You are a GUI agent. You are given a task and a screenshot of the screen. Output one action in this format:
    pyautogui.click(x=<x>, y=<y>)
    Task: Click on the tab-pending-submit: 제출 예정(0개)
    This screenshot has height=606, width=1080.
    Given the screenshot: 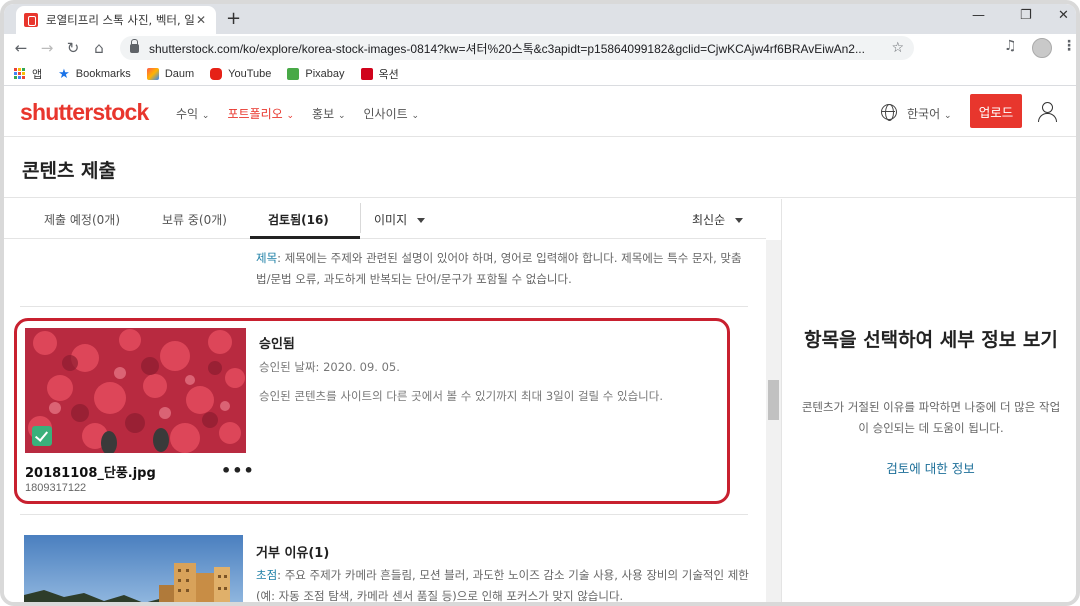 What is the action you would take?
    pyautogui.click(x=82, y=219)
    